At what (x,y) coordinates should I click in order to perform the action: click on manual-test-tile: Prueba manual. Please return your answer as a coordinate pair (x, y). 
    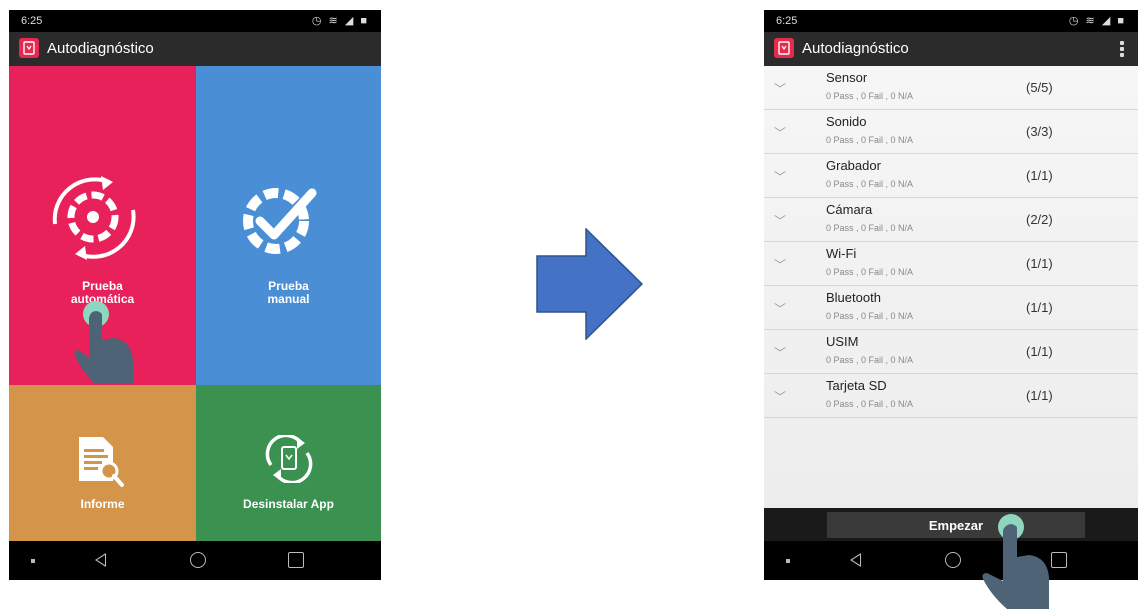
    Looking at the image, I should click on (288, 225).